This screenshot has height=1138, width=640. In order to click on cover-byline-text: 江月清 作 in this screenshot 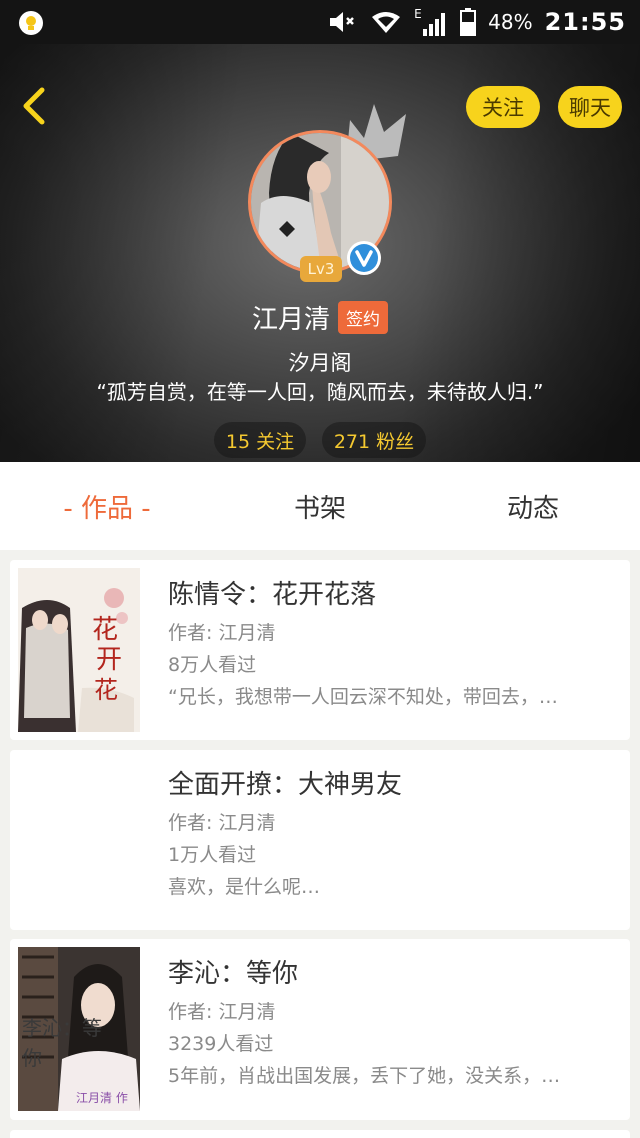, I will do `click(102, 1098)`.